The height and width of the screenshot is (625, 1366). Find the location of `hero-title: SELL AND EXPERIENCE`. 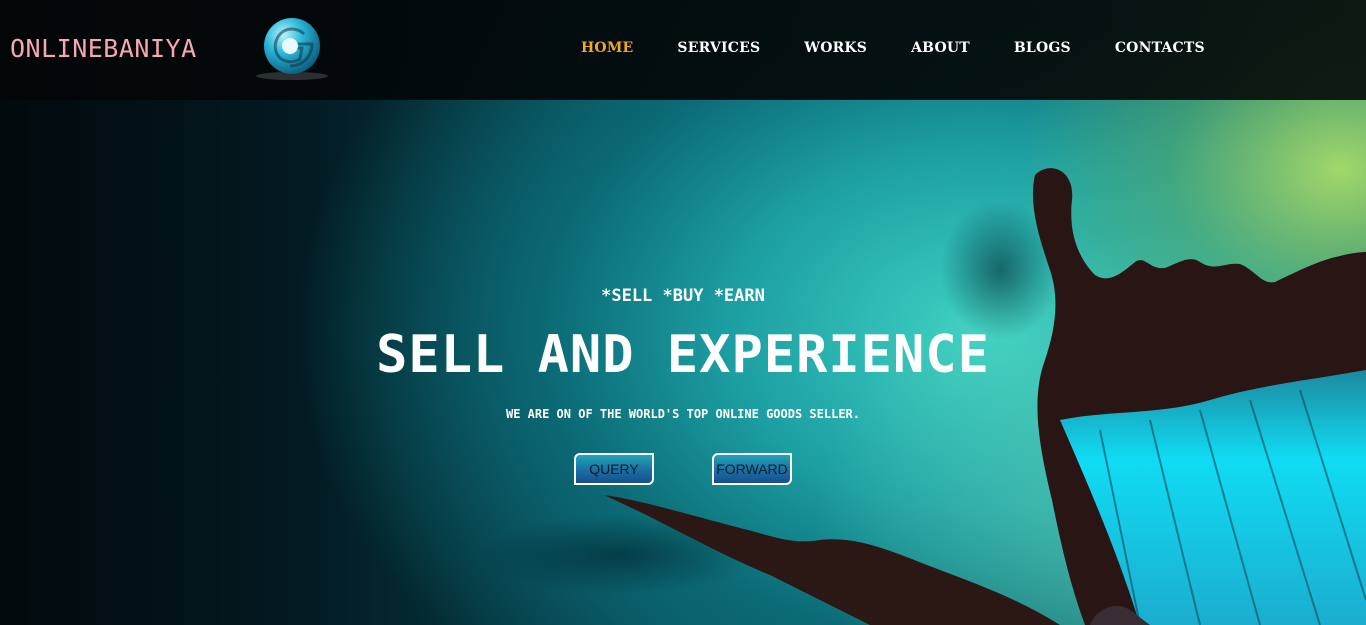

hero-title: SELL AND EXPERIENCE is located at coordinates (683, 355).